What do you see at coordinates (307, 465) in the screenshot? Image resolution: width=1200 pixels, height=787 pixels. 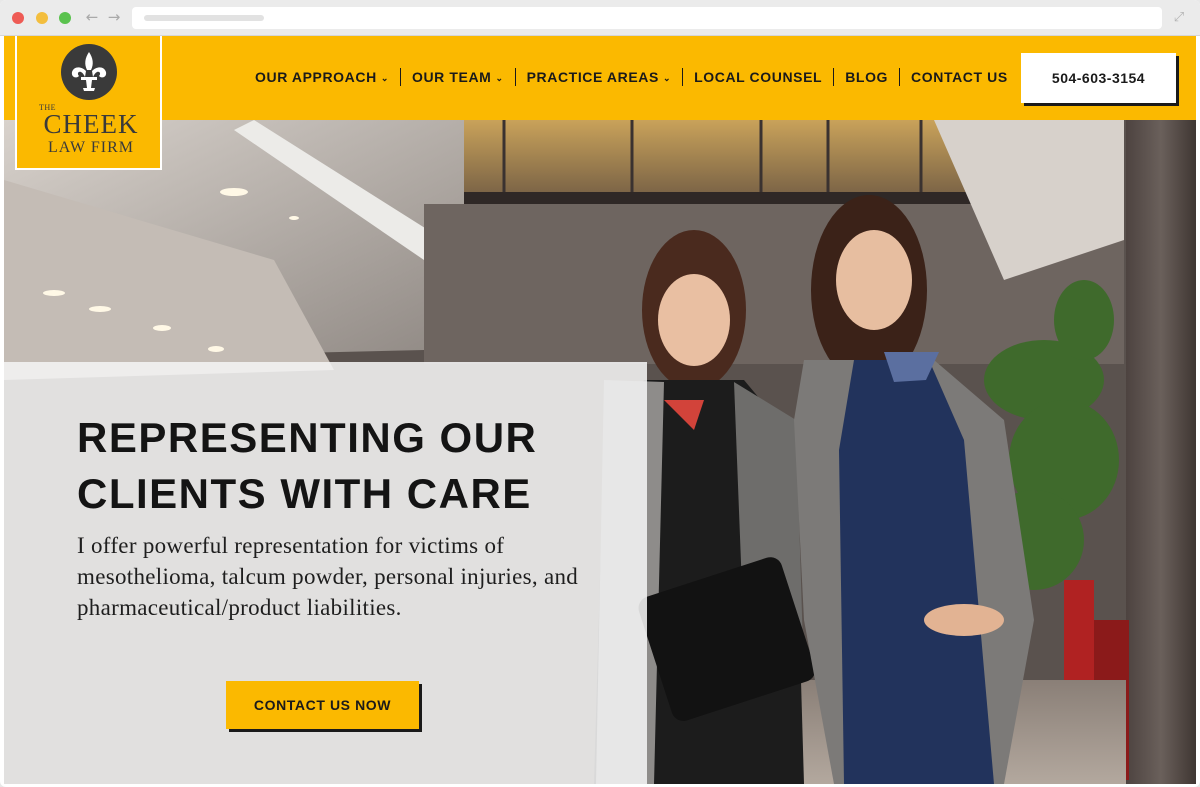 I see `hero-title: REPRESENTING OUR CLIENTS WITH CARE` at bounding box center [307, 465].